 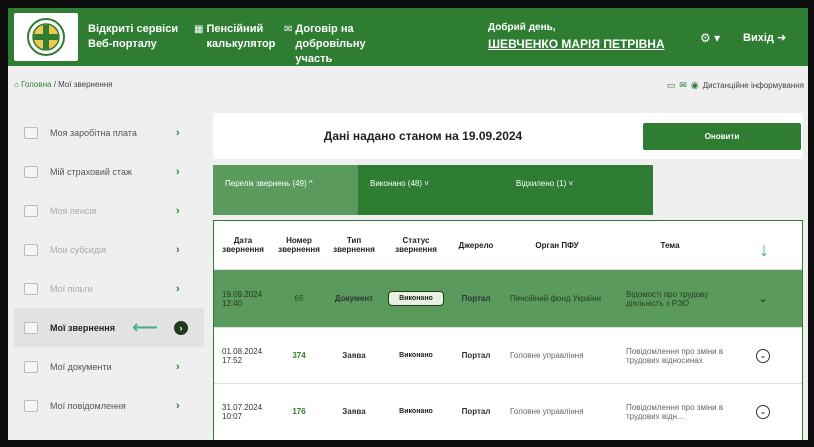 I want to click on inbox-icon, so click(x=31, y=327).